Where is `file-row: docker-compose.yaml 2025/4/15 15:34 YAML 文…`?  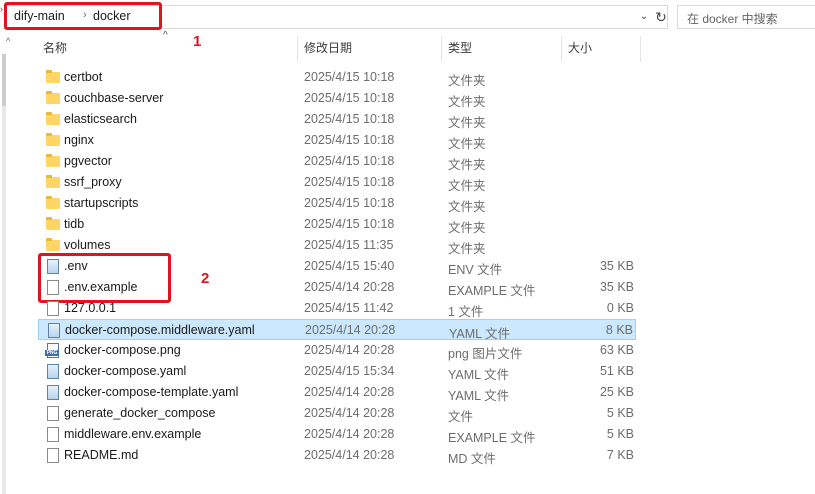
file-row: docker-compose.yaml 2025/4/15 15:34 YAML 文… is located at coordinates (337, 371).